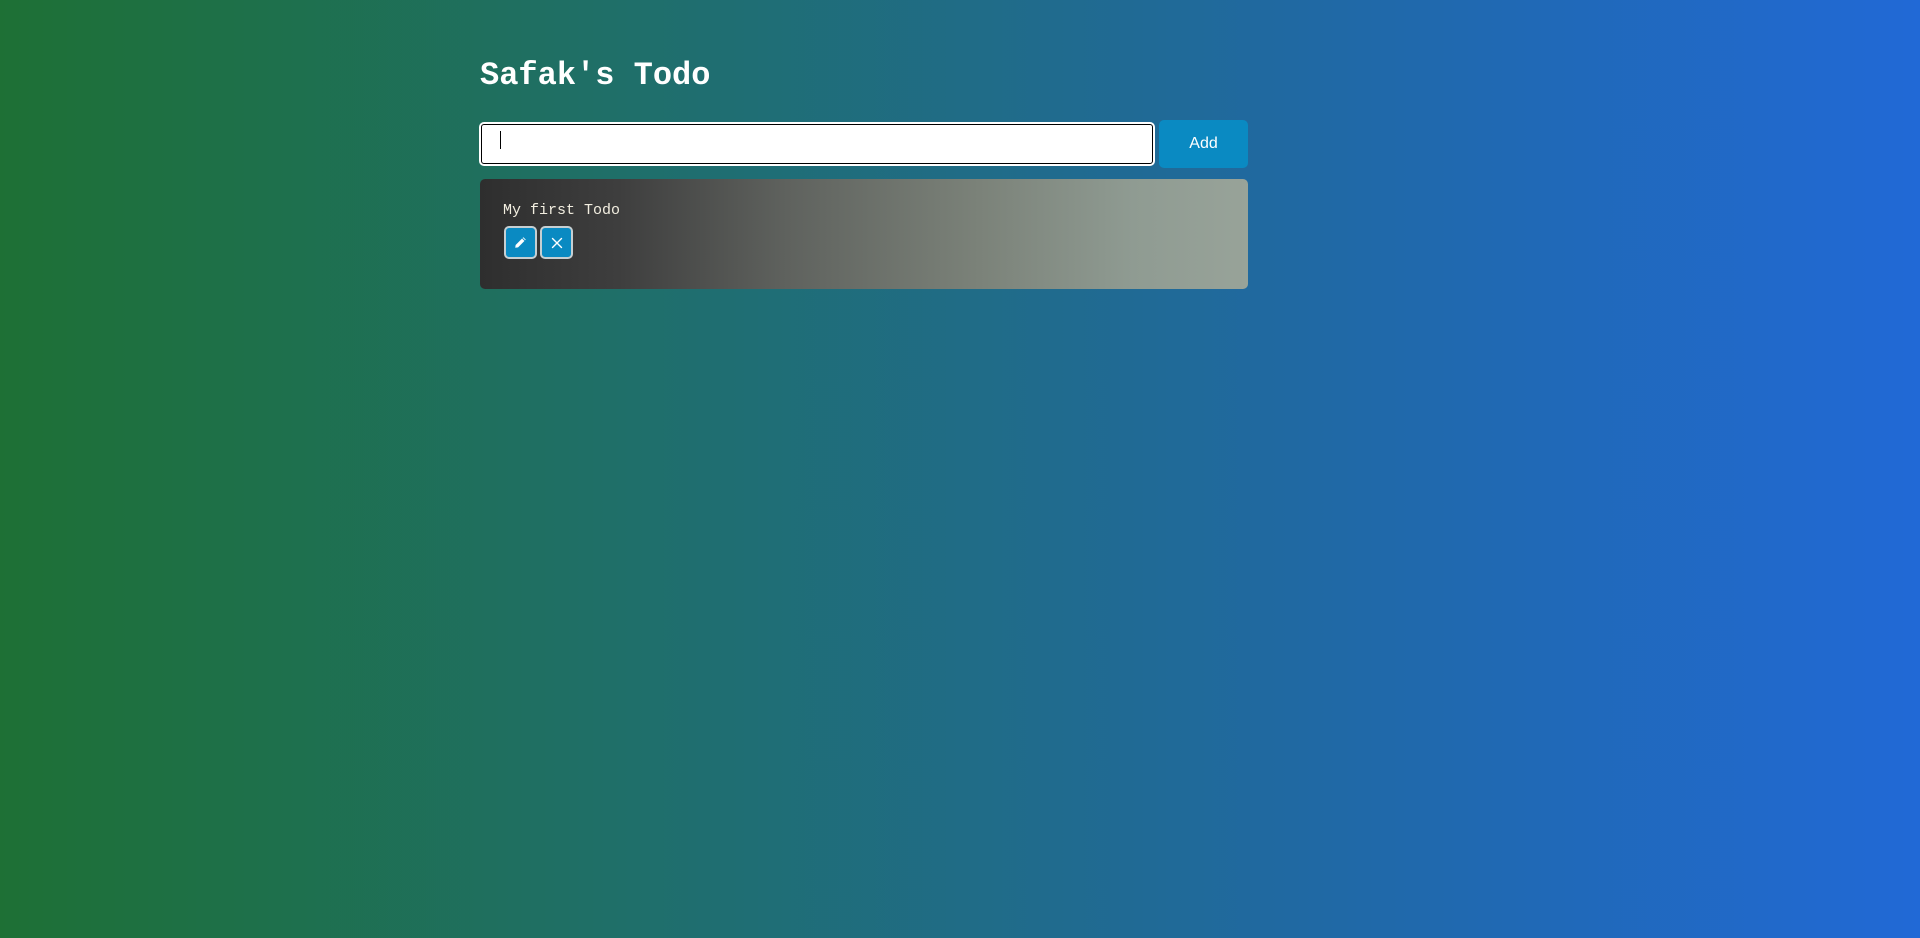 This screenshot has width=1920, height=938. I want to click on todo-text: My first Todo, so click(562, 210).